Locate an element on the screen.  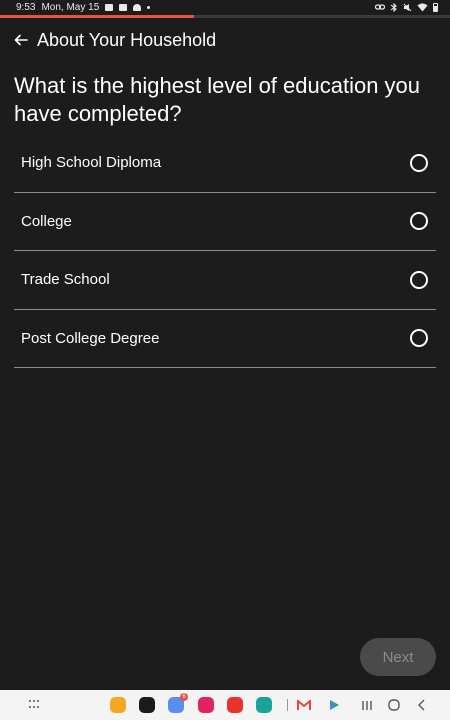
more-notifications-icon is located at coordinates (149, 7).